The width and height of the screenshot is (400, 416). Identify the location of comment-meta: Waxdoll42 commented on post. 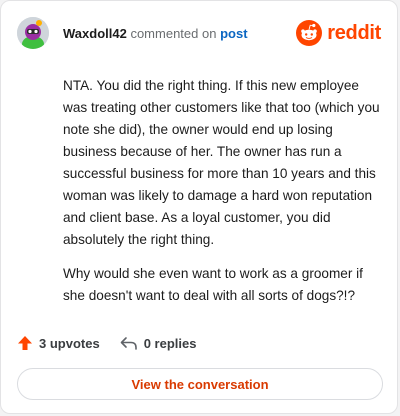
(155, 34).